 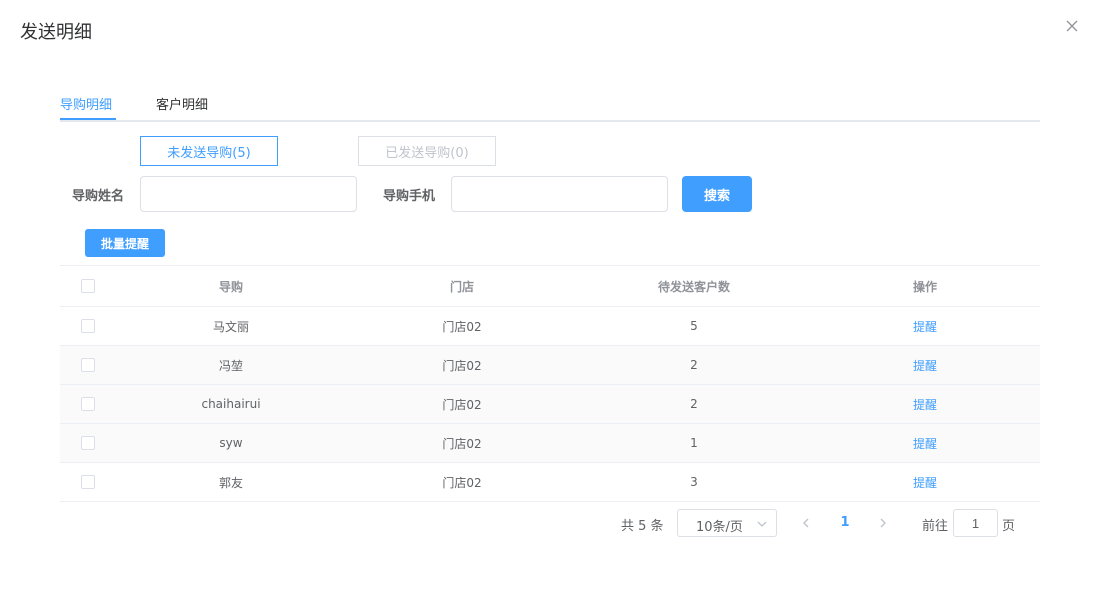 I want to click on guide-name-input, so click(x=248, y=194).